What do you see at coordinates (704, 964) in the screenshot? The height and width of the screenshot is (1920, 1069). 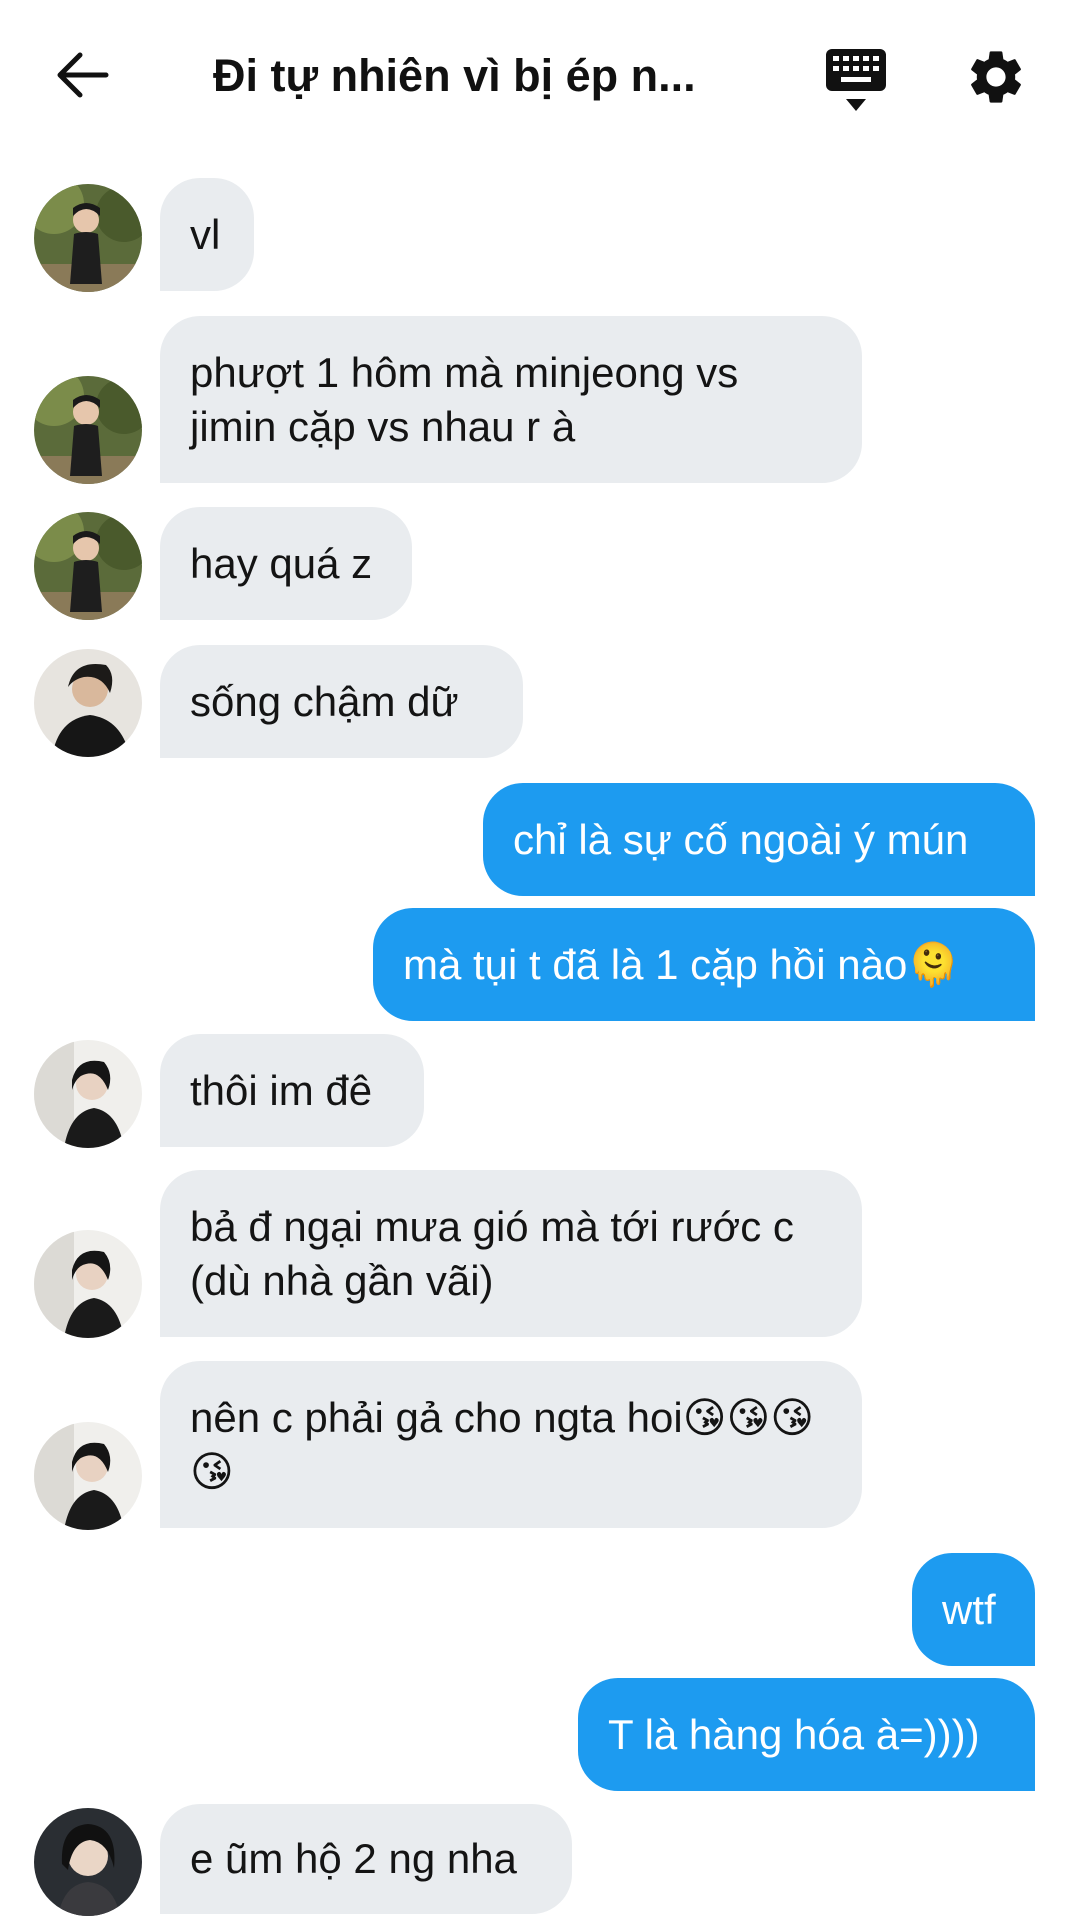 I see `message-bubble-outgoing: mà tụi t đã là 1 cặp hồi nào🫠` at bounding box center [704, 964].